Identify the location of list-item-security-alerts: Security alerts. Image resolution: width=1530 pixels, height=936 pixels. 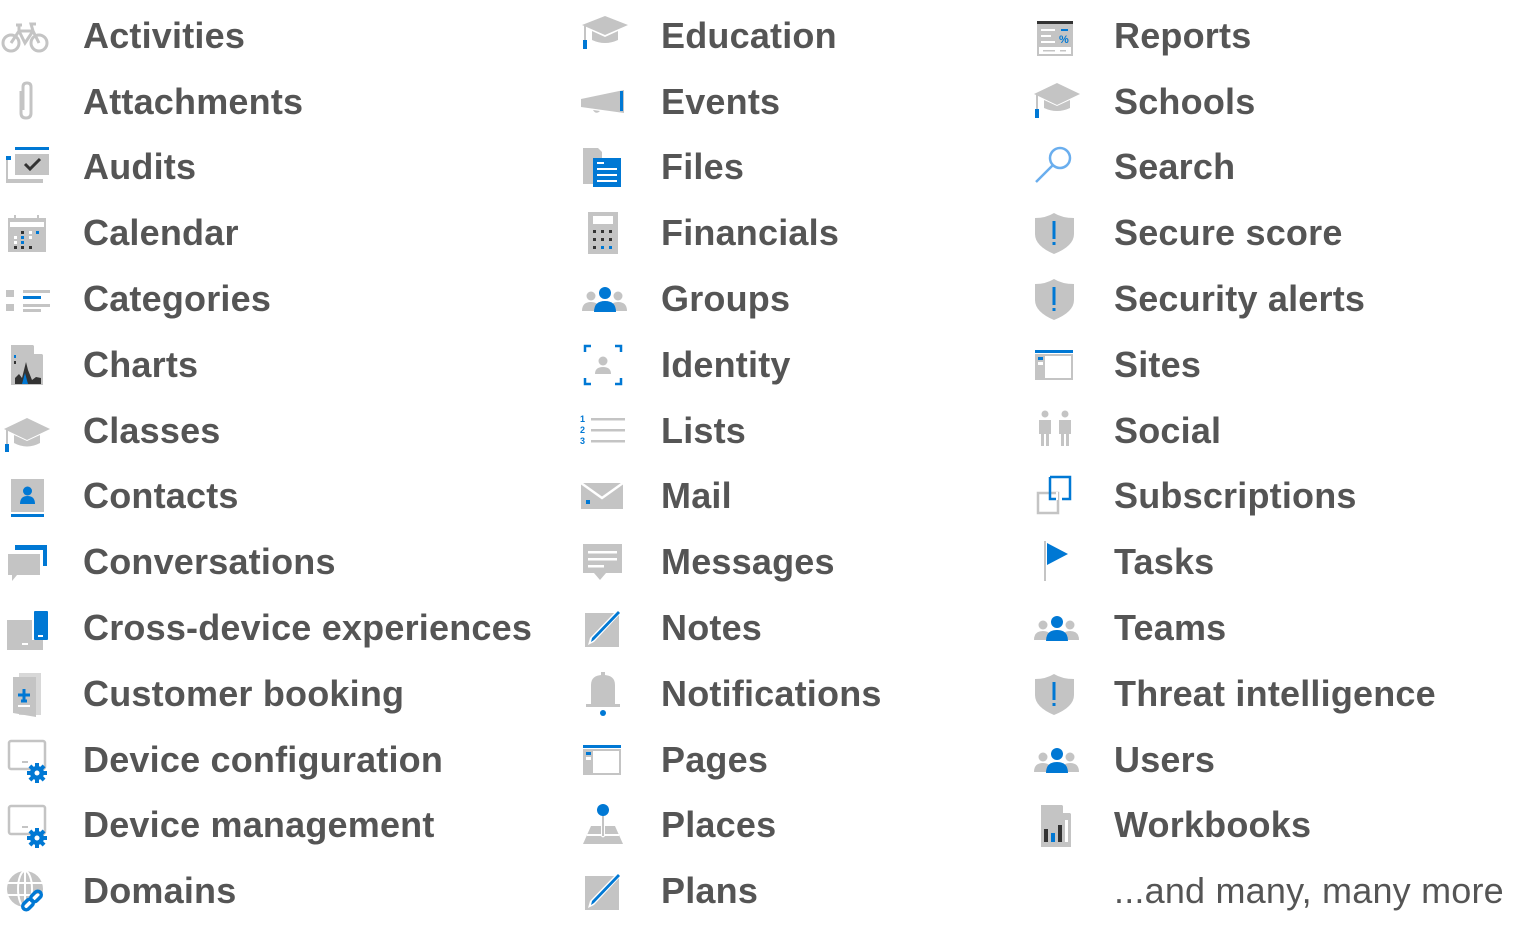
(1267, 299).